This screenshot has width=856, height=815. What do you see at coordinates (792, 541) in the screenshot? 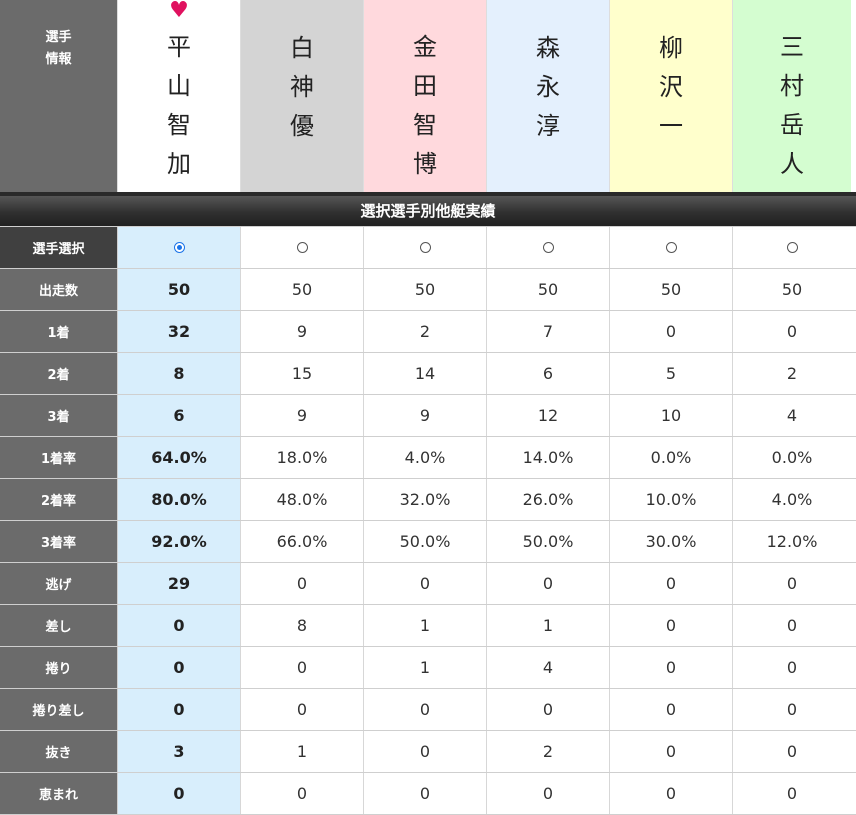
I see `stat-value: 12.0%` at bounding box center [792, 541].